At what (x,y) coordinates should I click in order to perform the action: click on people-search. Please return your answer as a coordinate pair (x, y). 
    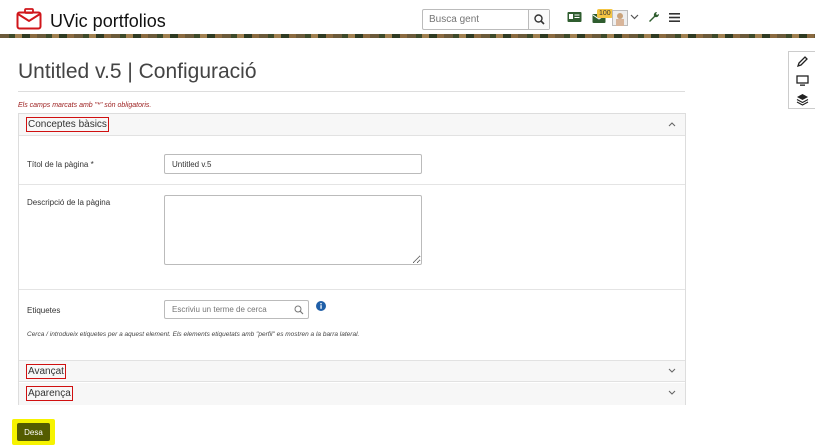
    Looking at the image, I should click on (486, 19).